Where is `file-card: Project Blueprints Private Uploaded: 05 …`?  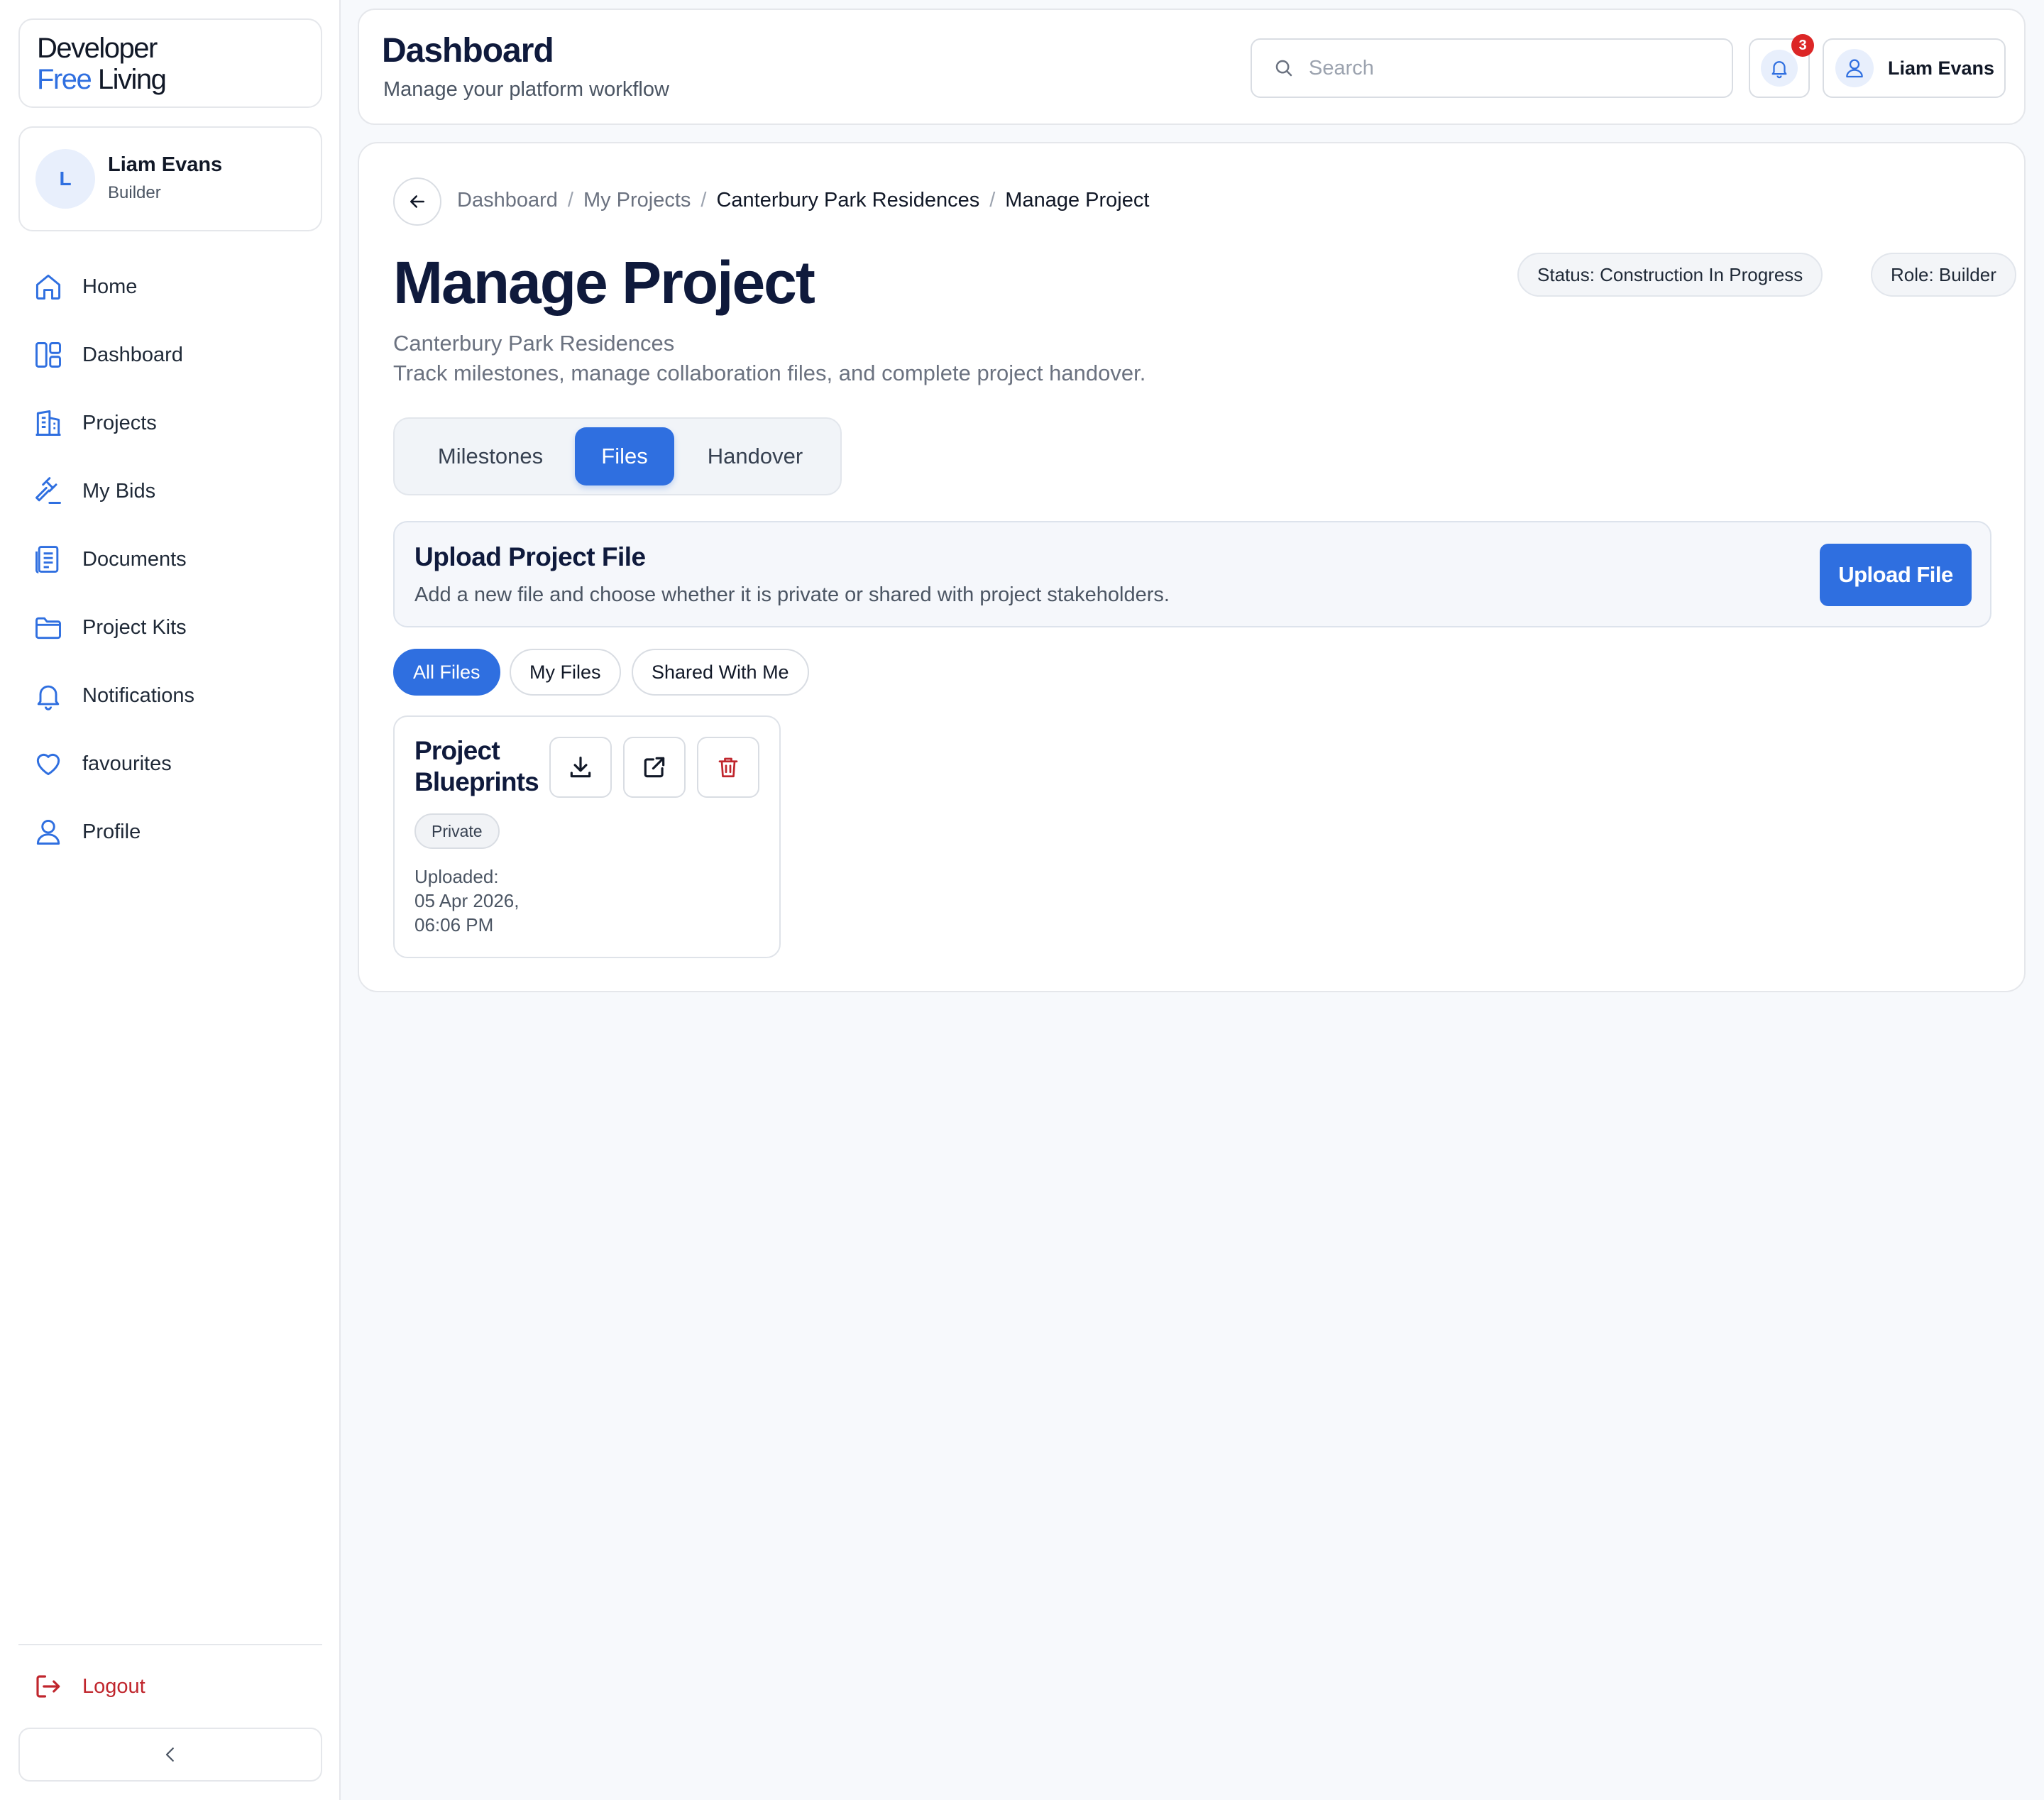 file-card: Project Blueprints Private Uploaded: 05 … is located at coordinates (587, 836).